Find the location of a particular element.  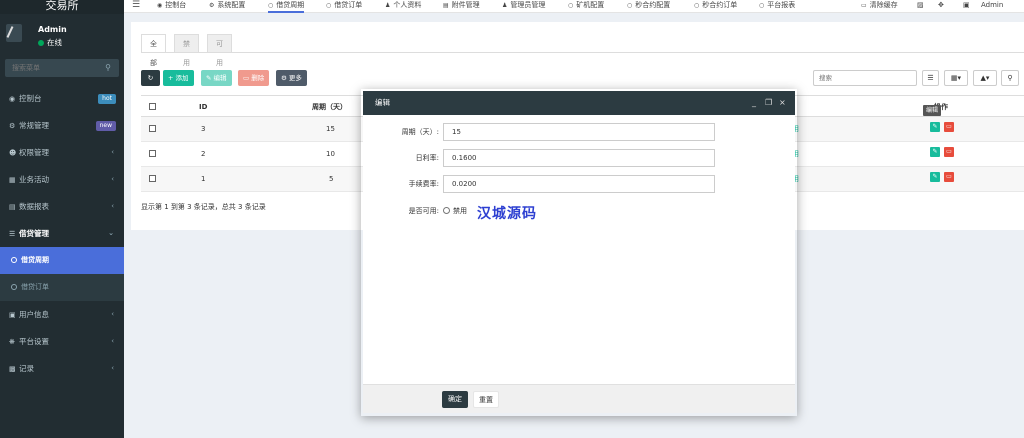

columns-icon: ▦▾ is located at coordinates (956, 78).